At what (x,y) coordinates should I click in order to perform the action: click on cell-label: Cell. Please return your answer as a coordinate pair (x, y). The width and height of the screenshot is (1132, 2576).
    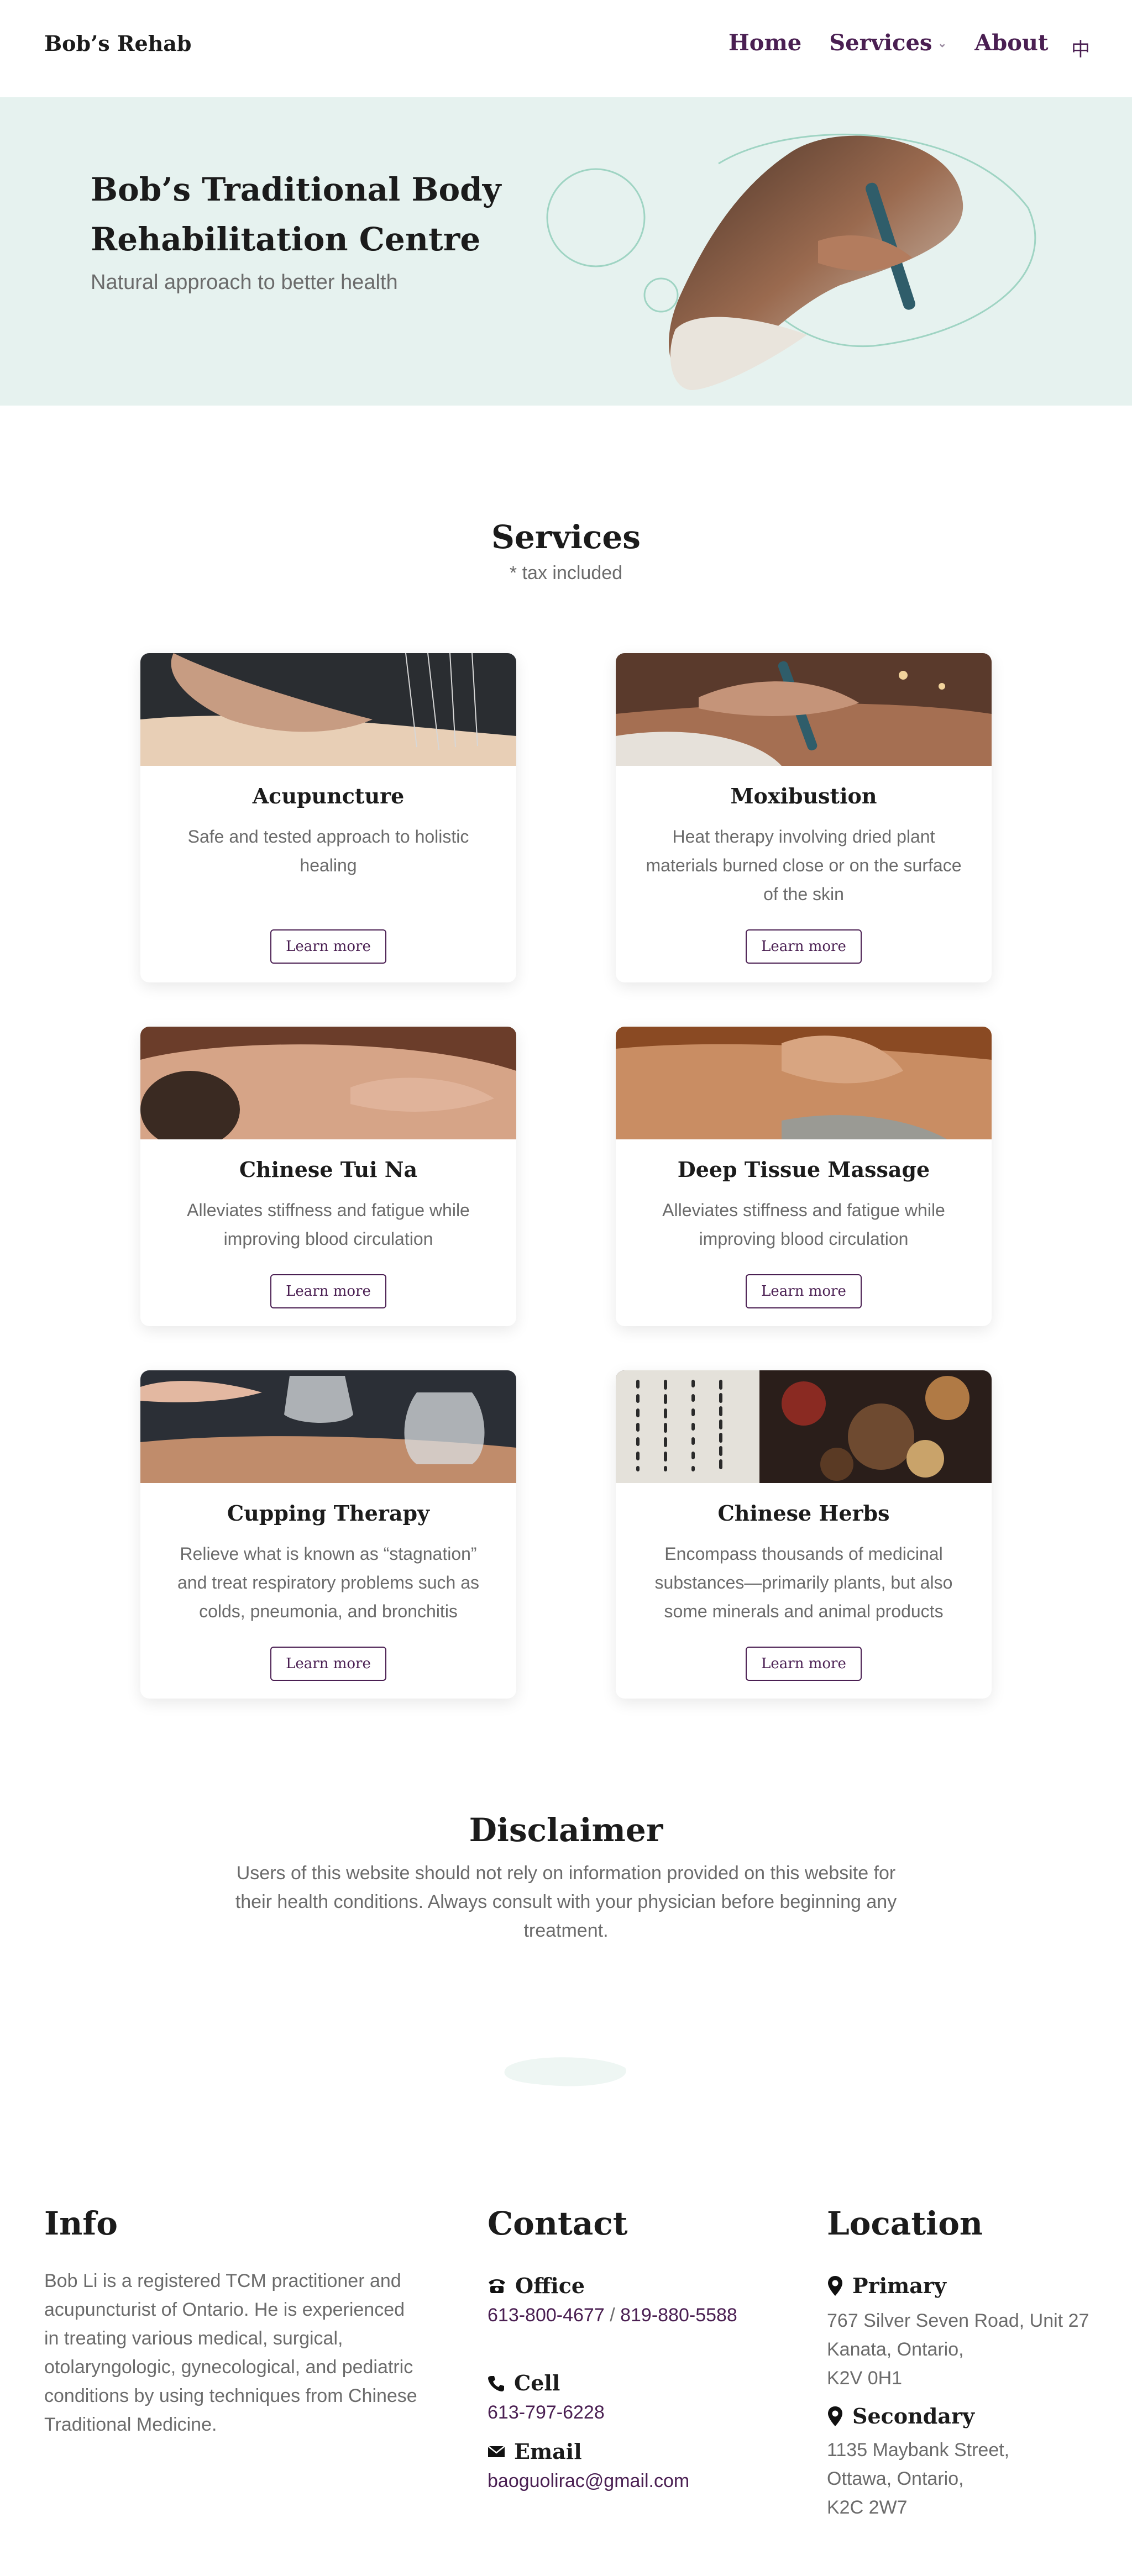
    Looking at the image, I should click on (524, 2382).